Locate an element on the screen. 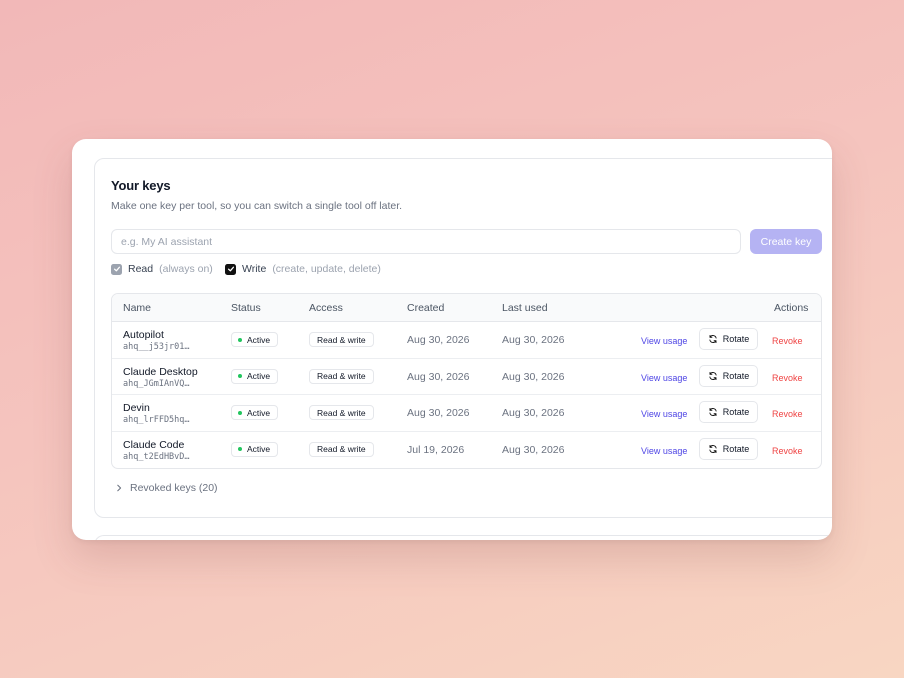 The height and width of the screenshot is (678, 904). header-name: Name is located at coordinates (137, 308).